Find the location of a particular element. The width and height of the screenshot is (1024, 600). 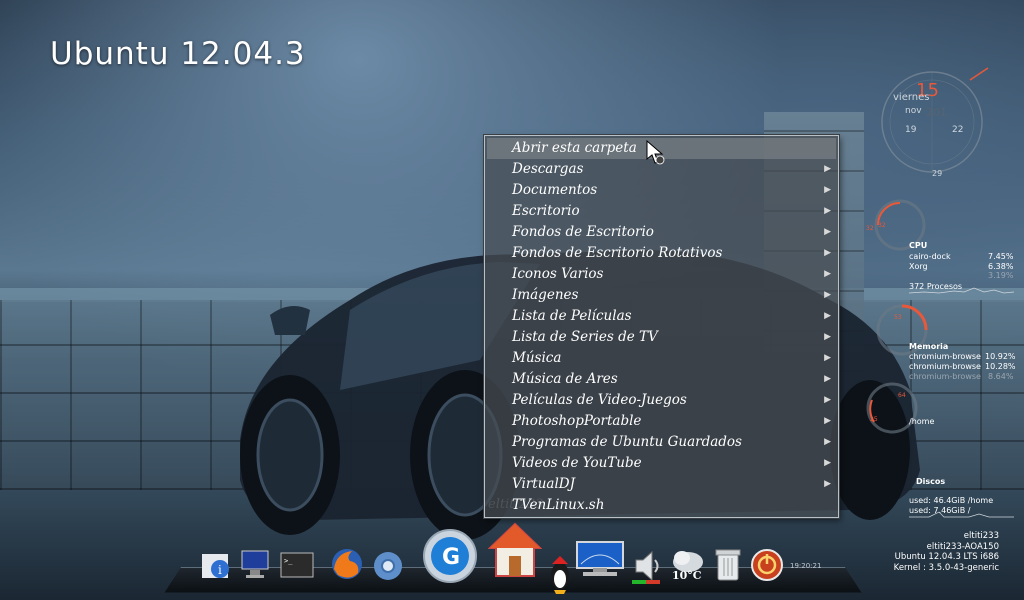

menu-item: Documentos ▶ is located at coordinates (661, 190).